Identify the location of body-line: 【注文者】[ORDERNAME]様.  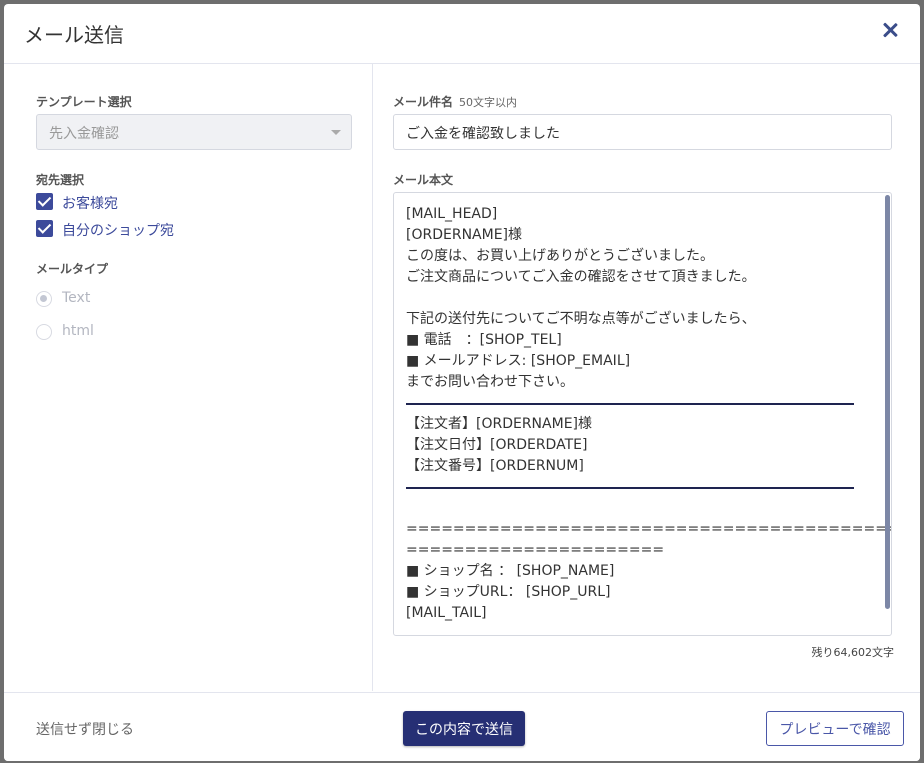
(499, 424).